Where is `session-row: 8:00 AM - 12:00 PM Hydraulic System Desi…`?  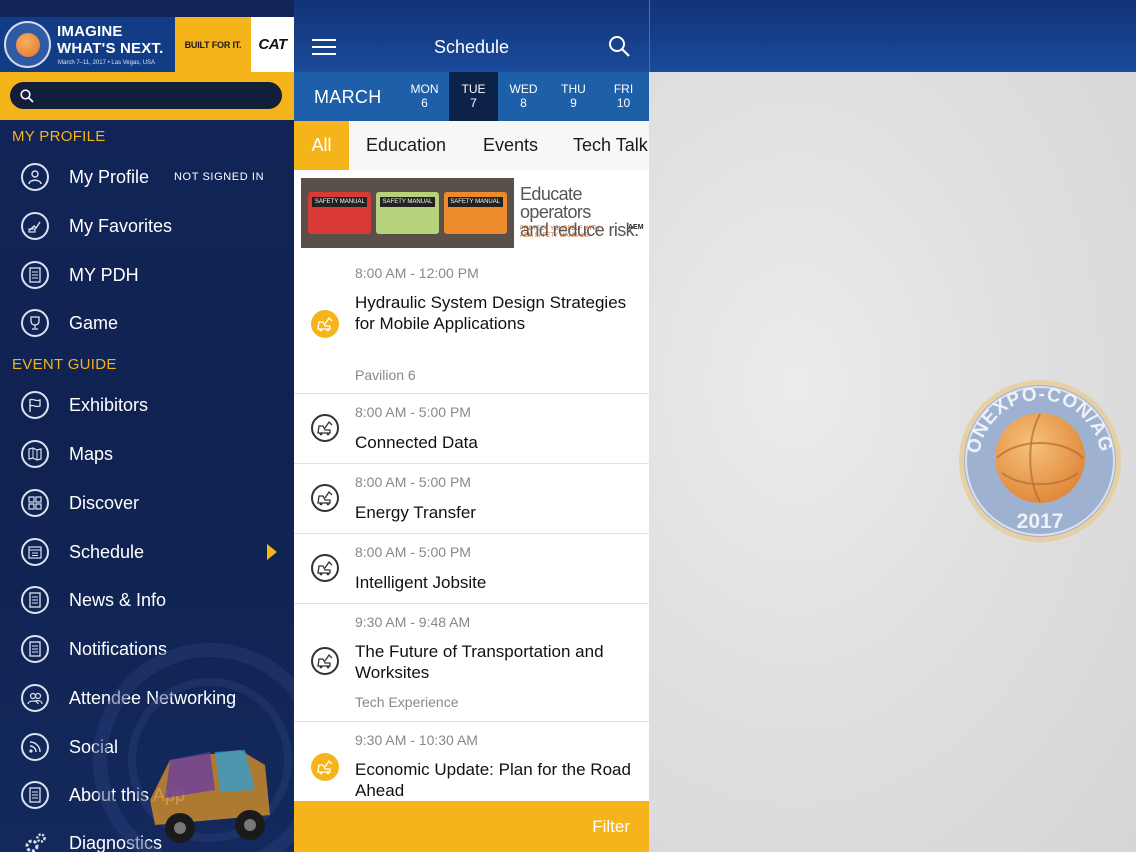
session-row: 8:00 AM - 12:00 PM Hydraulic System Desi… is located at coordinates (471, 324).